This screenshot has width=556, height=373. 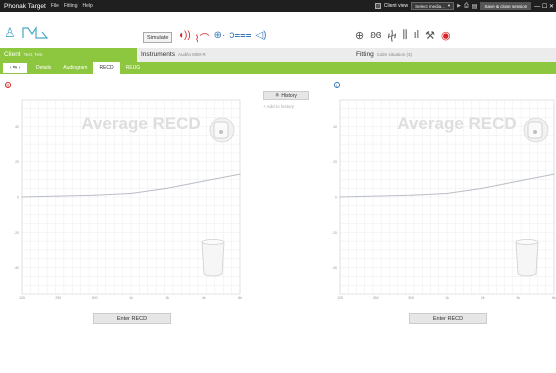 What do you see at coordinates (35, 35) in the screenshot?
I see `audiogram-icon` at bounding box center [35, 35].